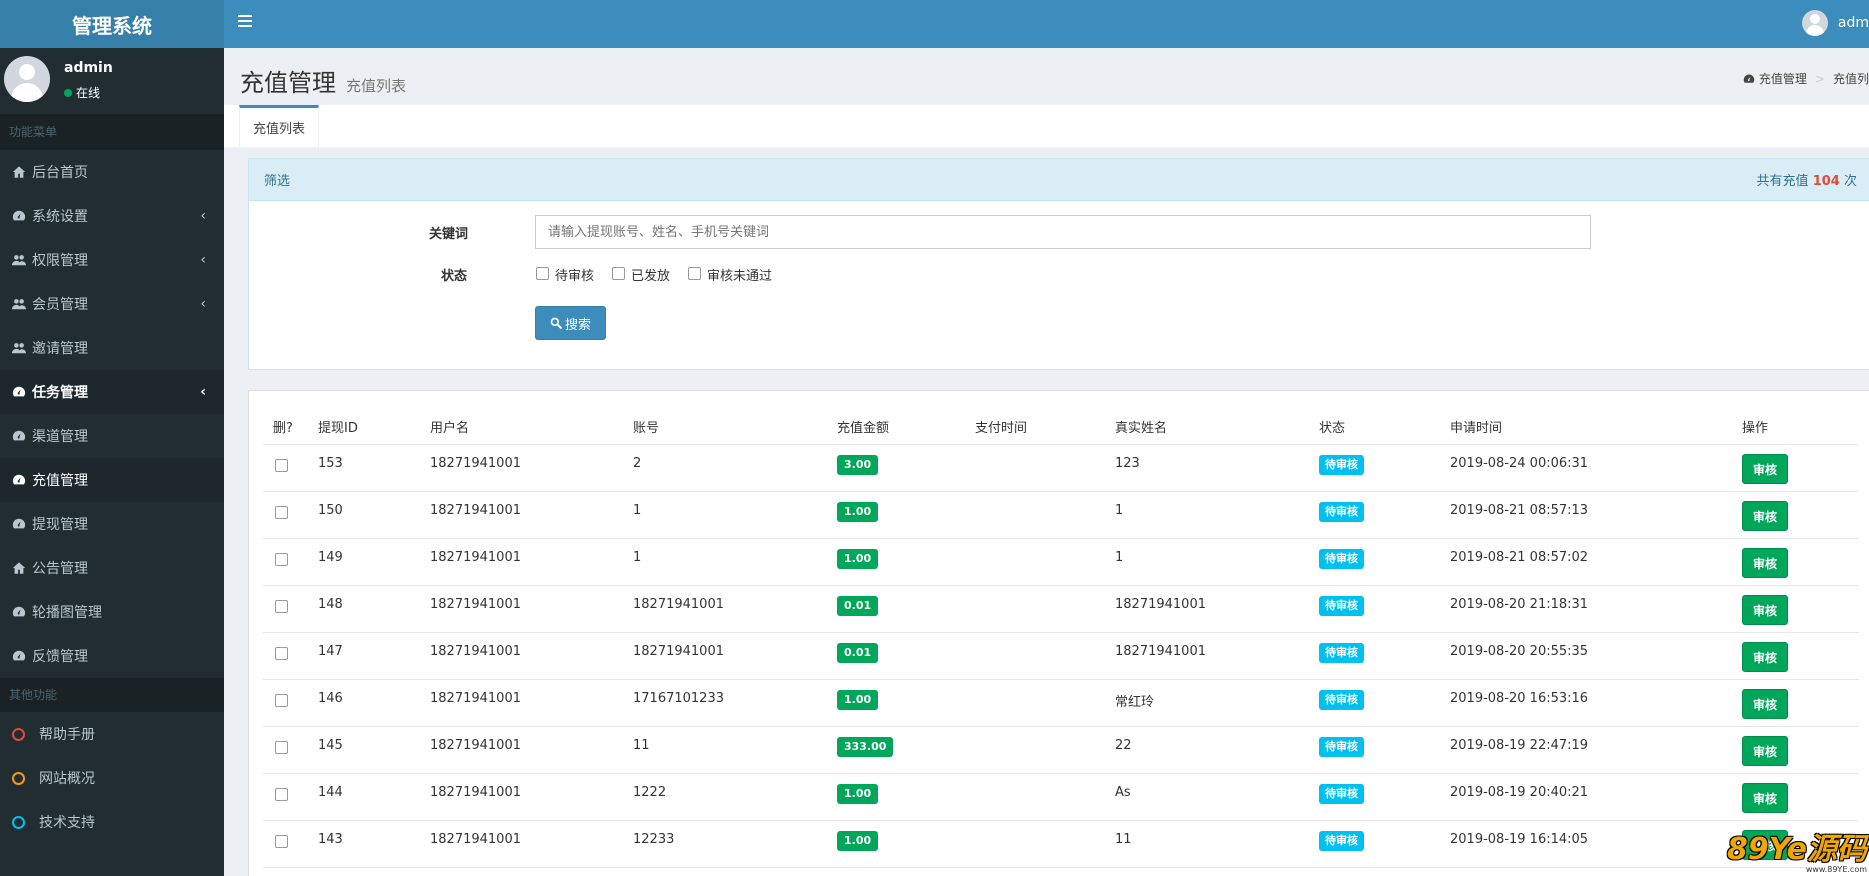 The height and width of the screenshot is (876, 1869). I want to click on cell-account: 18271941001, so click(678, 651).